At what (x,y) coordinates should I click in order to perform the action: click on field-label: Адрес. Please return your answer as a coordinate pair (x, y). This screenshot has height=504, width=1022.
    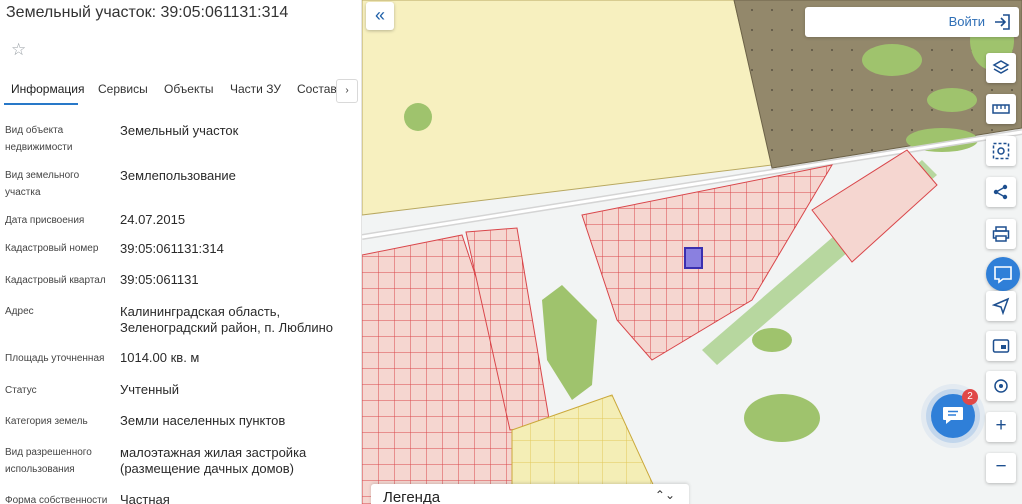
    Looking at the image, I should click on (19, 311).